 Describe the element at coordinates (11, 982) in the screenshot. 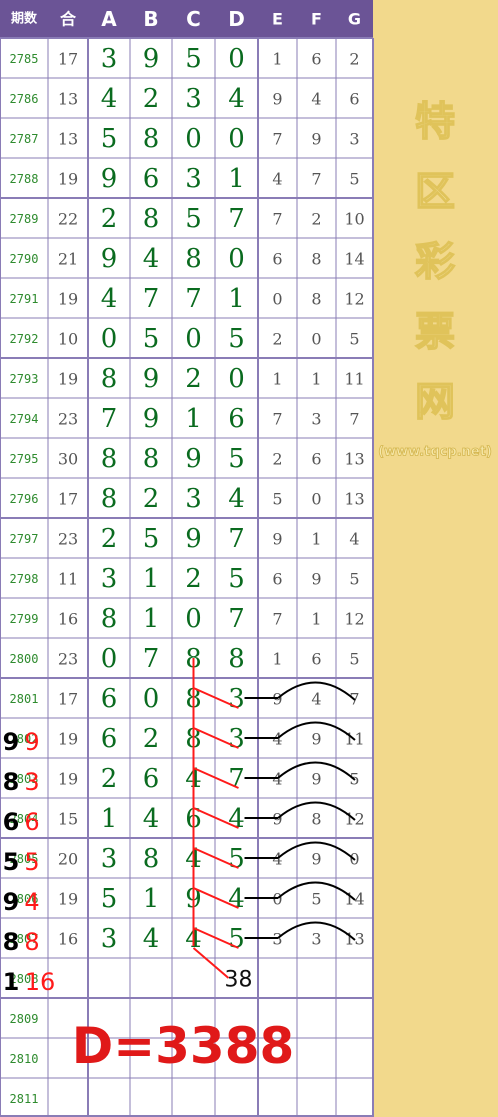

I see `annotation-black: 1` at that location.